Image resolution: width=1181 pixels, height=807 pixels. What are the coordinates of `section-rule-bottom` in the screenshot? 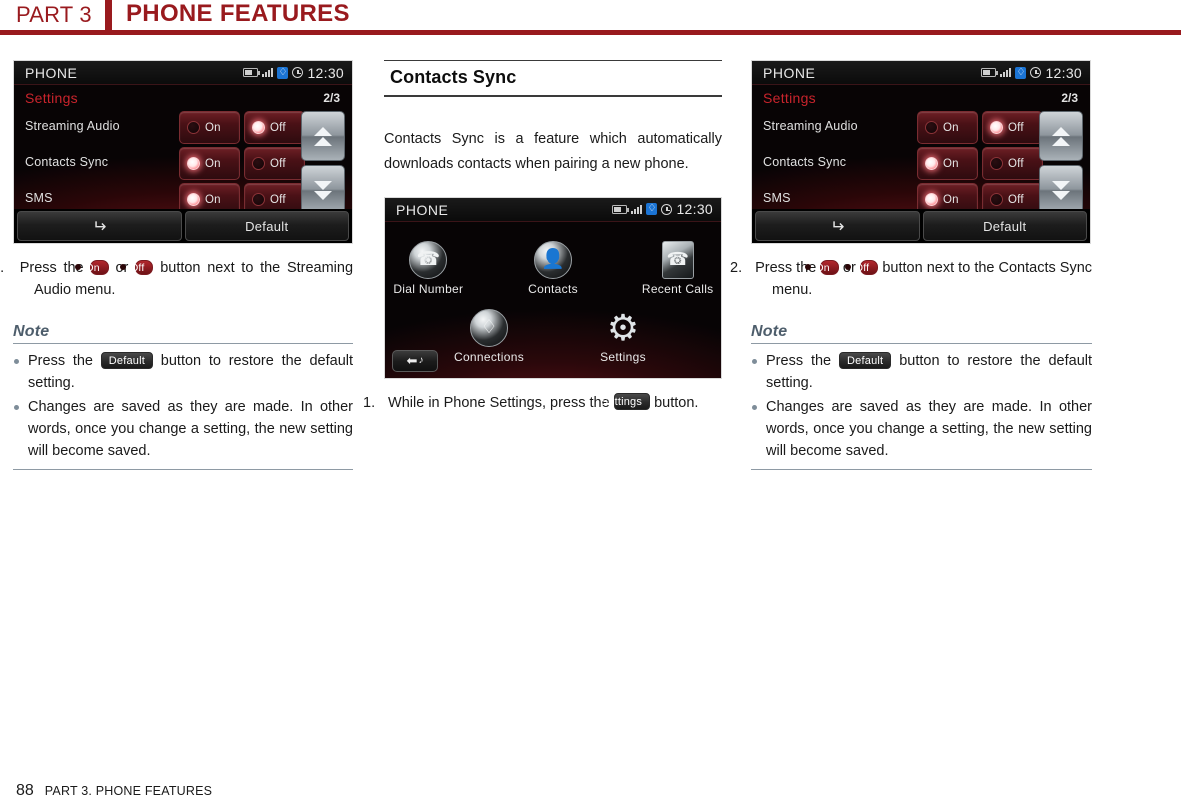 It's located at (553, 96).